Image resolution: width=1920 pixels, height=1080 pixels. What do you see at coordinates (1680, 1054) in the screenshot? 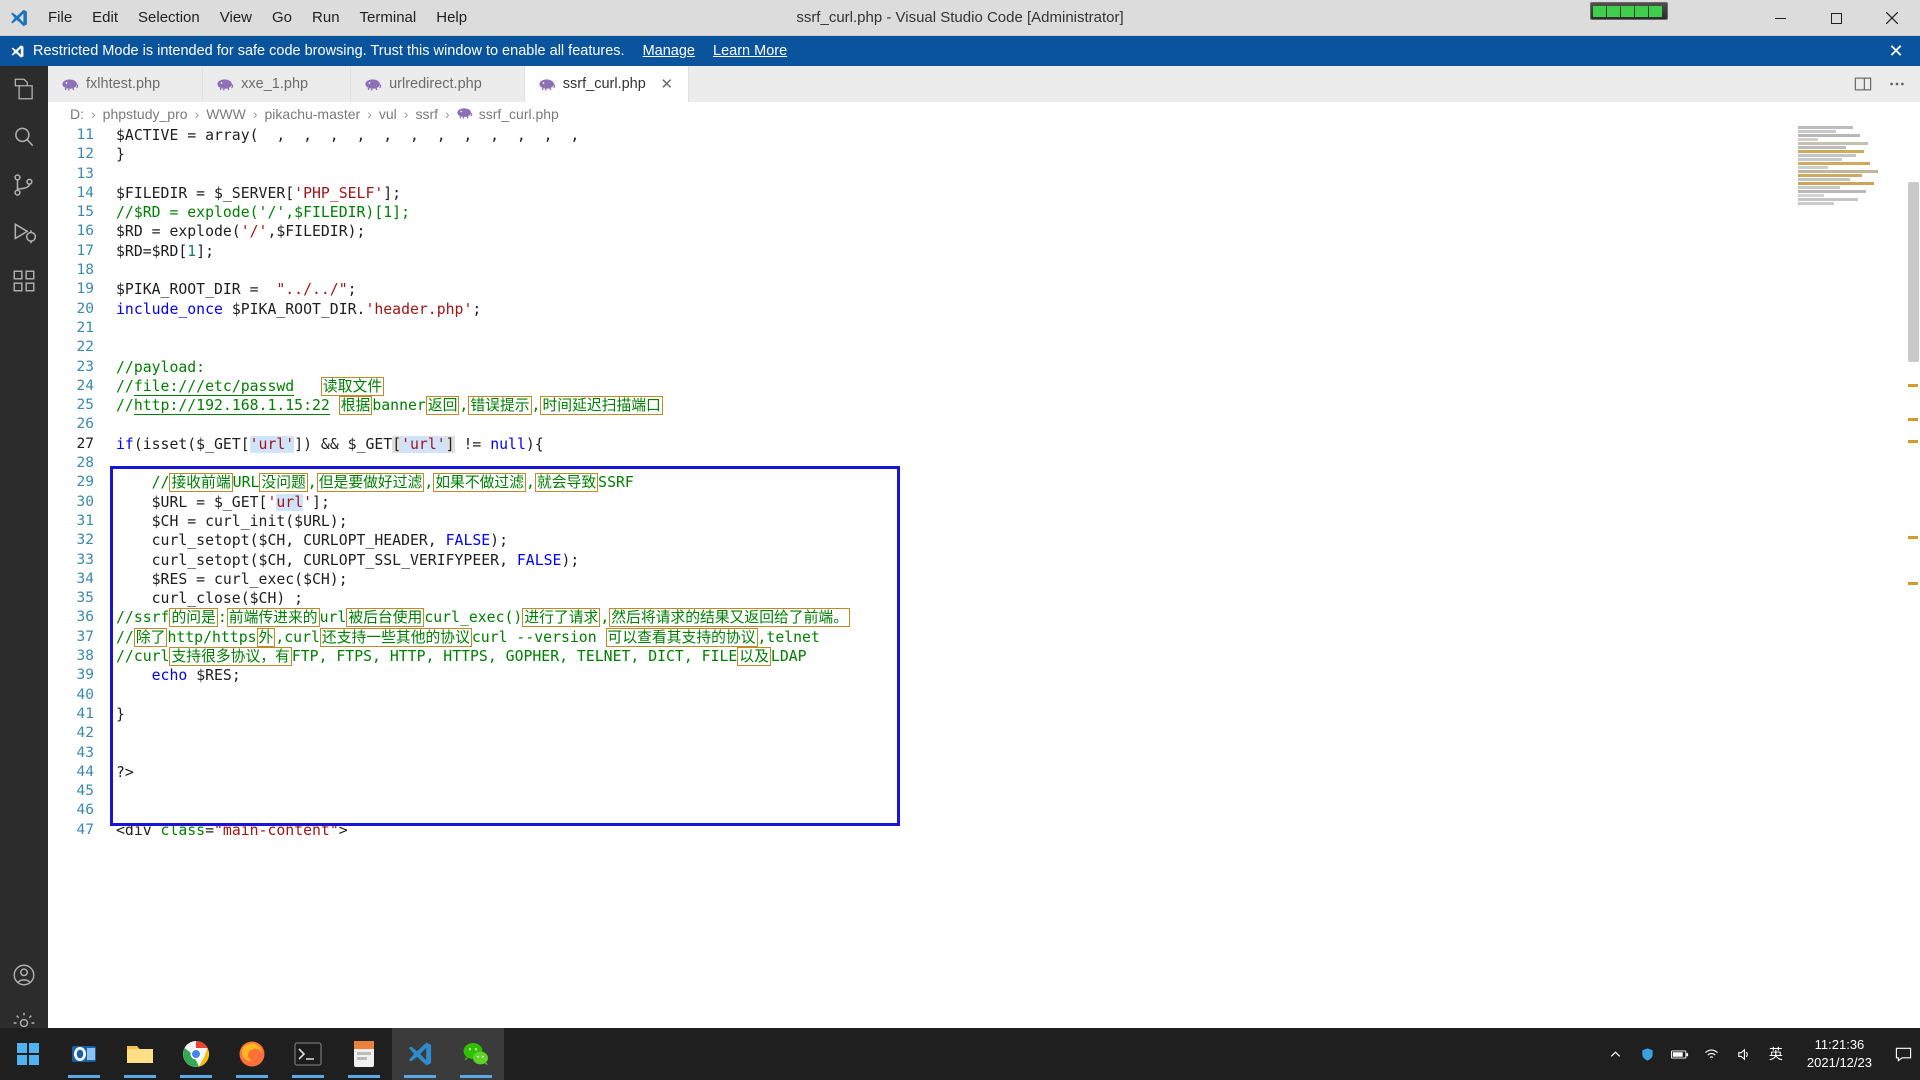
I see `battery-icon` at bounding box center [1680, 1054].